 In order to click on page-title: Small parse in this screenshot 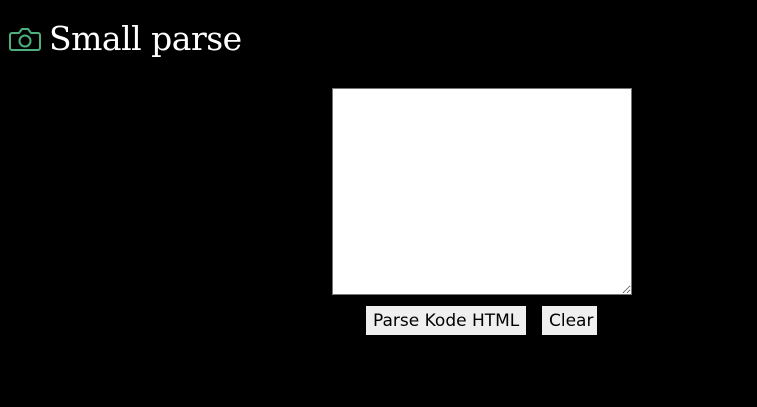, I will do `click(145, 38)`.